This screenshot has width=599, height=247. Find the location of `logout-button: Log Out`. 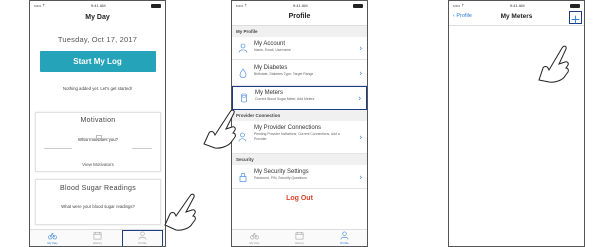

logout-button: Log Out is located at coordinates (299, 195).